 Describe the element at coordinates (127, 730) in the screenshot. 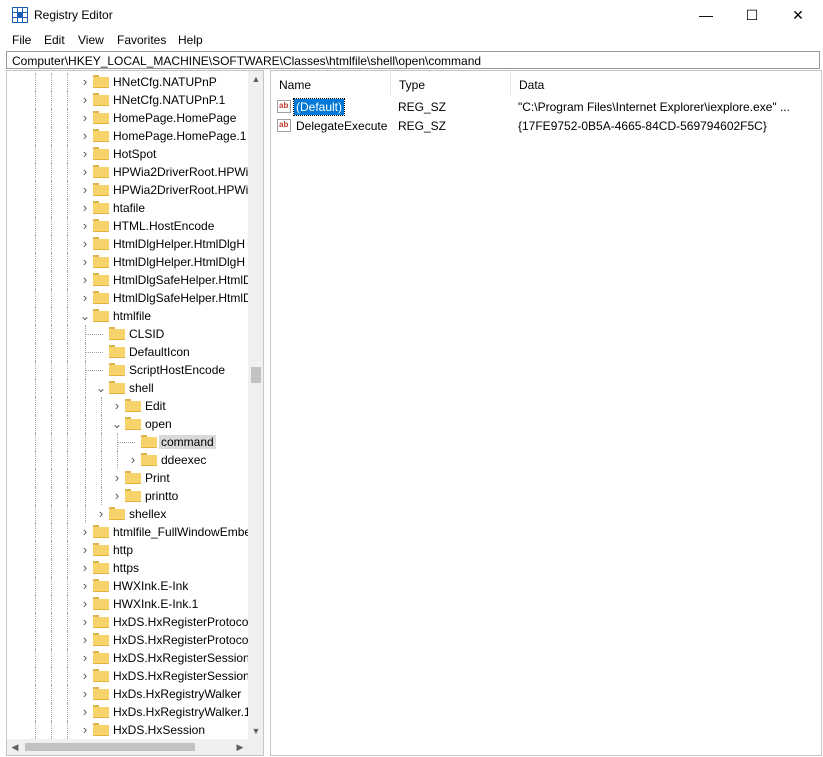

I see `tree-node: › HxDS.HxSession` at that location.